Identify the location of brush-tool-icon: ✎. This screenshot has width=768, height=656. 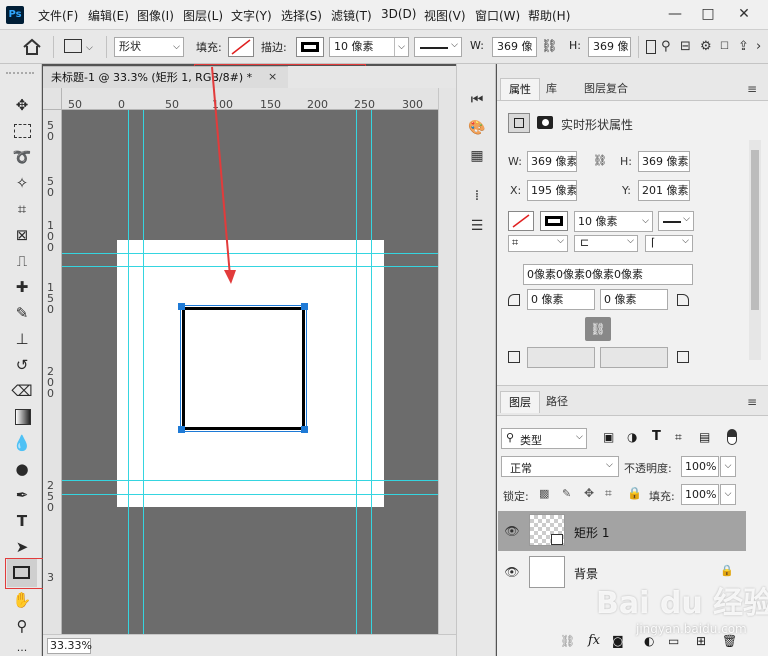
(22, 313).